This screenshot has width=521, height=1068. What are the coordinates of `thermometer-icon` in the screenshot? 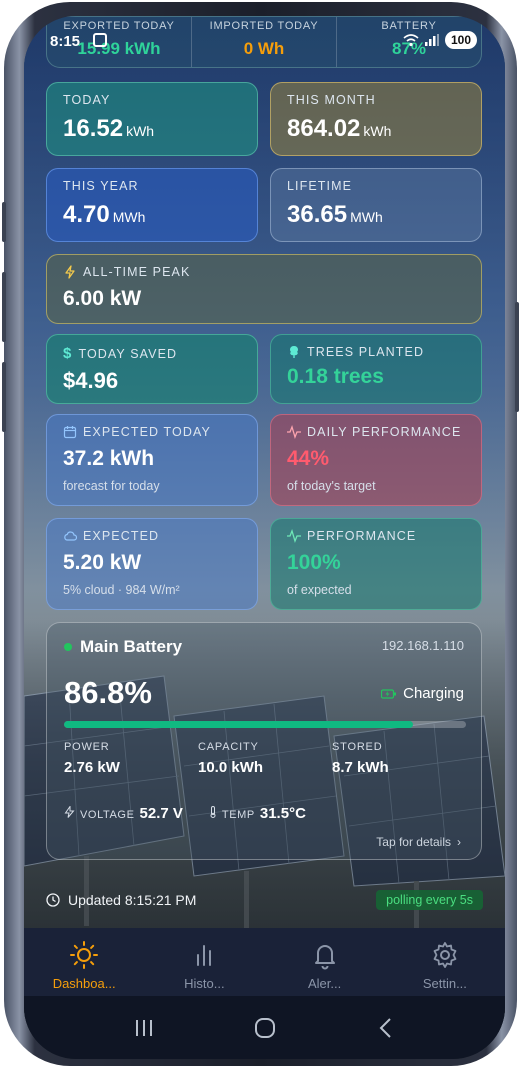 It's located at (213, 812).